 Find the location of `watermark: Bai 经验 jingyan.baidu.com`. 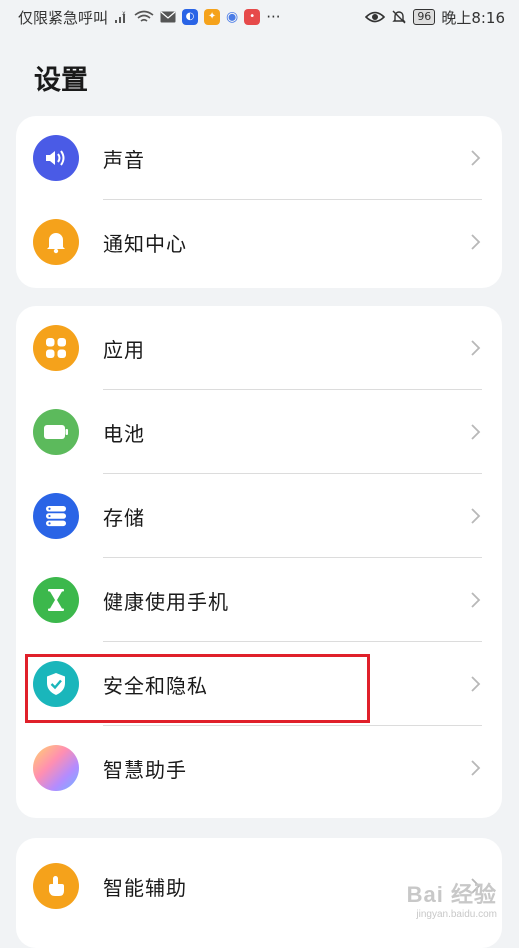

watermark: Bai 经验 jingyan.baidu.com is located at coordinates (452, 898).